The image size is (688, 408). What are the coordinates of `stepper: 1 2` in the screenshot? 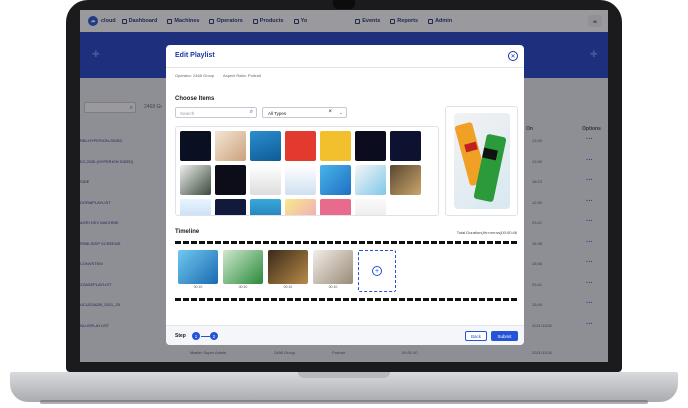 It's located at (205, 336).